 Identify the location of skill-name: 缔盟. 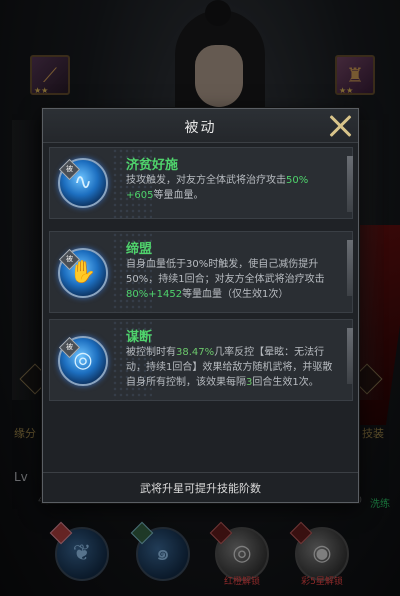
(139, 249).